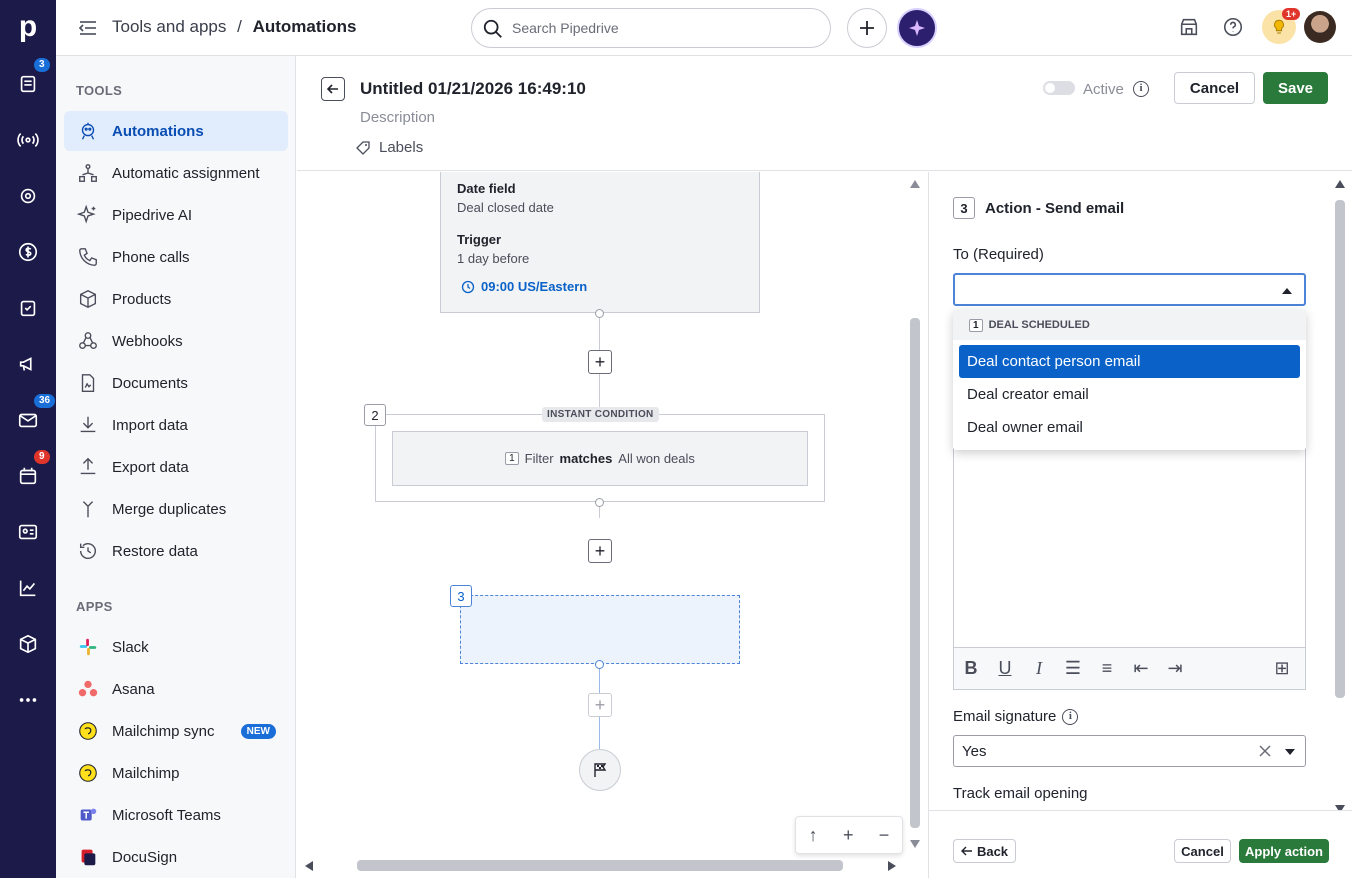  I want to click on dropdown-option: Deal owner email, so click(1129, 427).